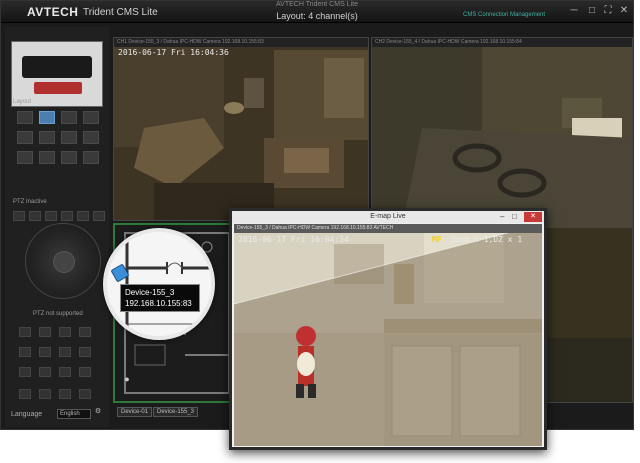 The image size is (640, 463). What do you see at coordinates (25, 157) in the screenshot?
I see `layout-36-button` at bounding box center [25, 157].